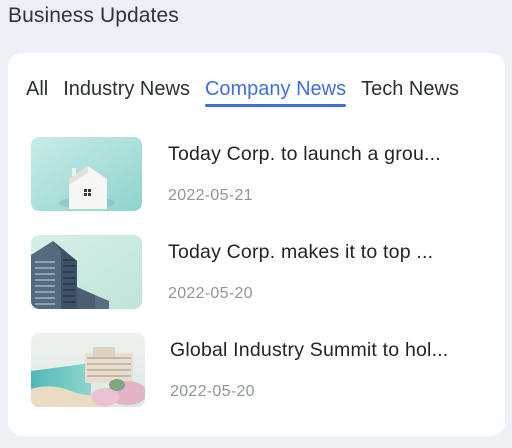  I want to click on news-thumbnail-resort, so click(88, 370).